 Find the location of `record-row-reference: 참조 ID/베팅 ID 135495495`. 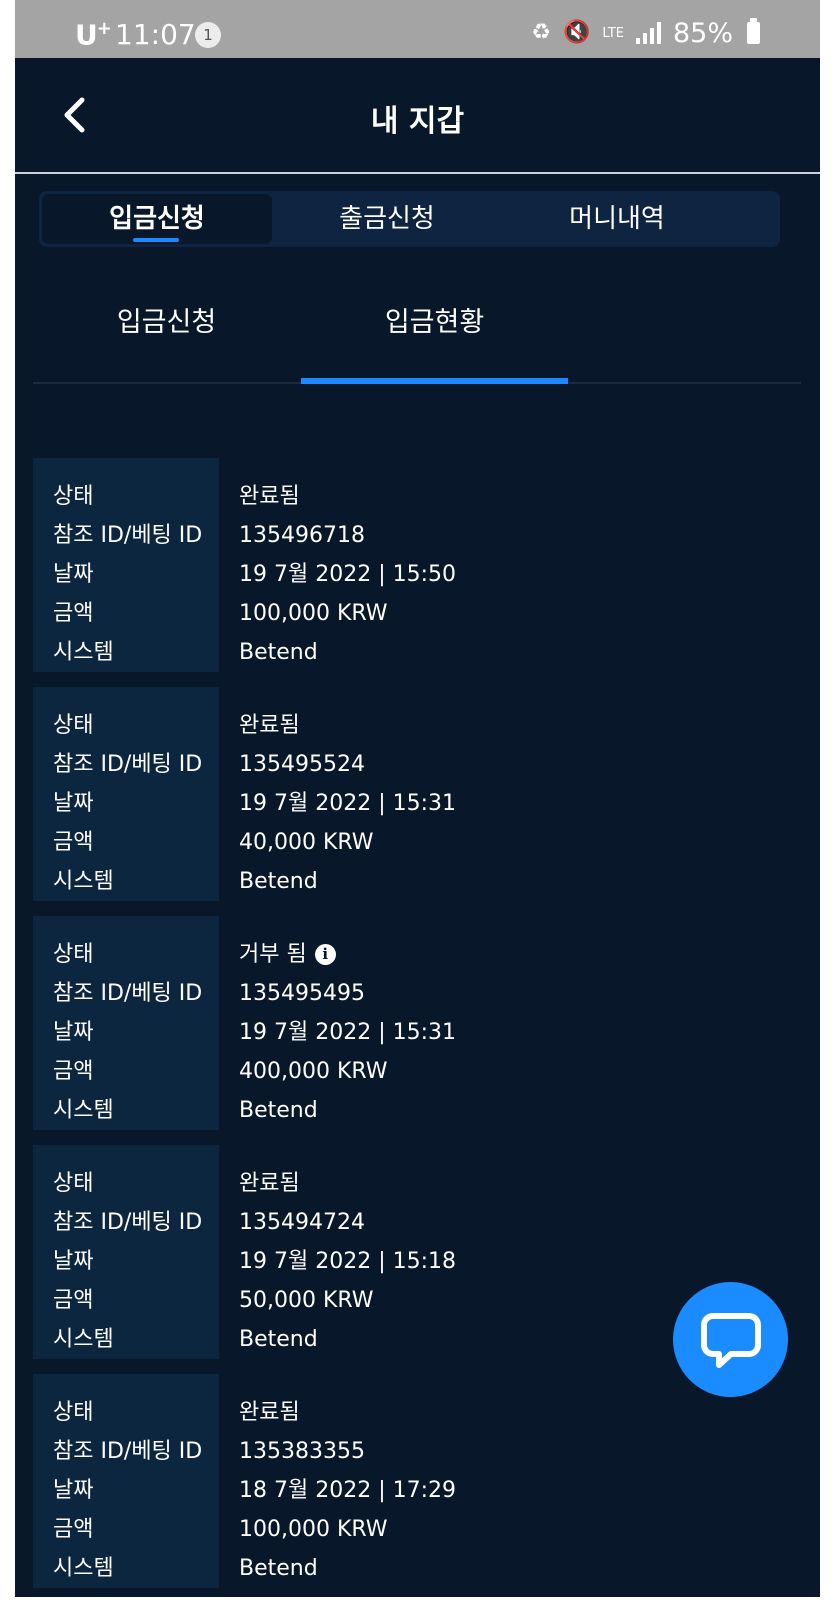

record-row-reference: 참조 ID/베팅 ID 135495495 is located at coordinates (417, 993).